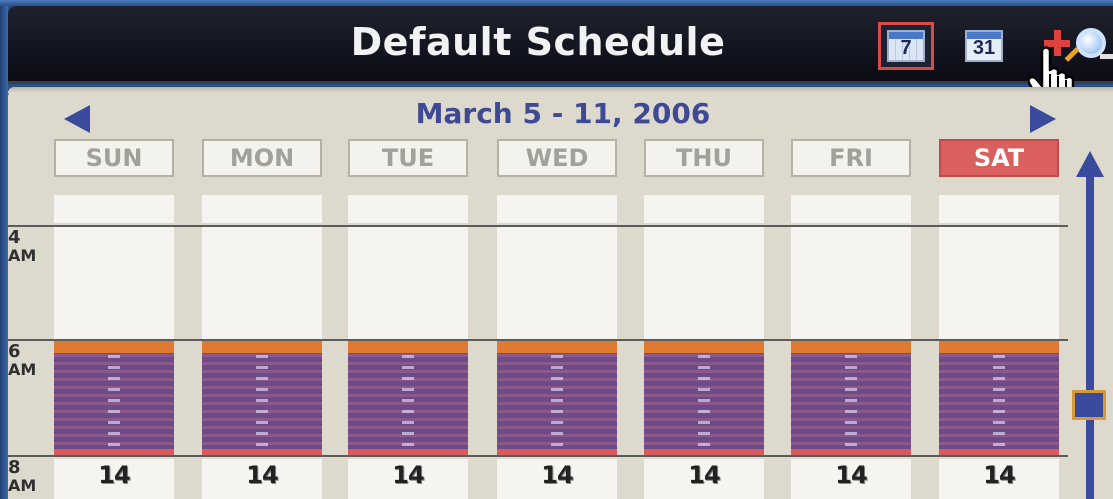  Describe the element at coordinates (538, 340) in the screenshot. I see `hour-line-6am` at that location.